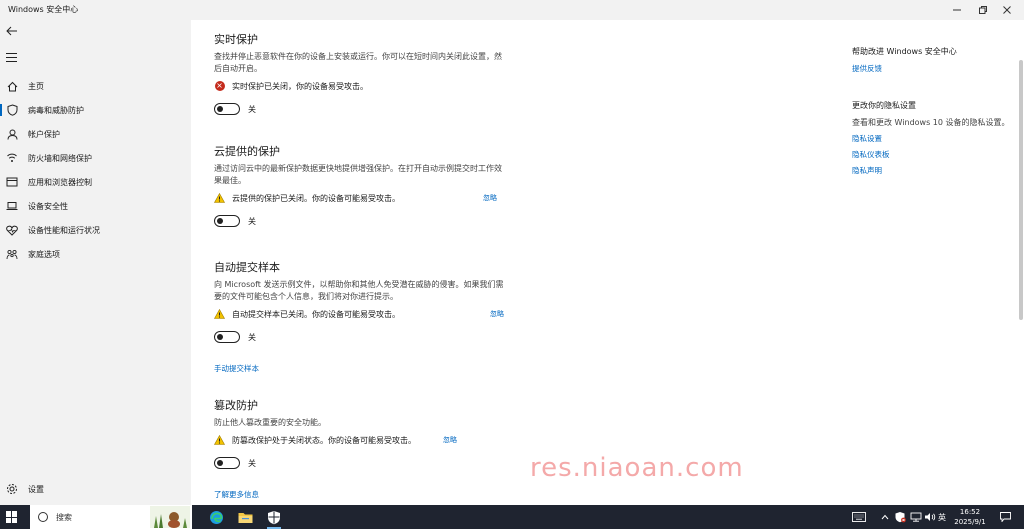 The width and height of the screenshot is (1024, 529). What do you see at coordinates (227, 337) in the screenshot?
I see `sample-submission-toggle` at bounding box center [227, 337].